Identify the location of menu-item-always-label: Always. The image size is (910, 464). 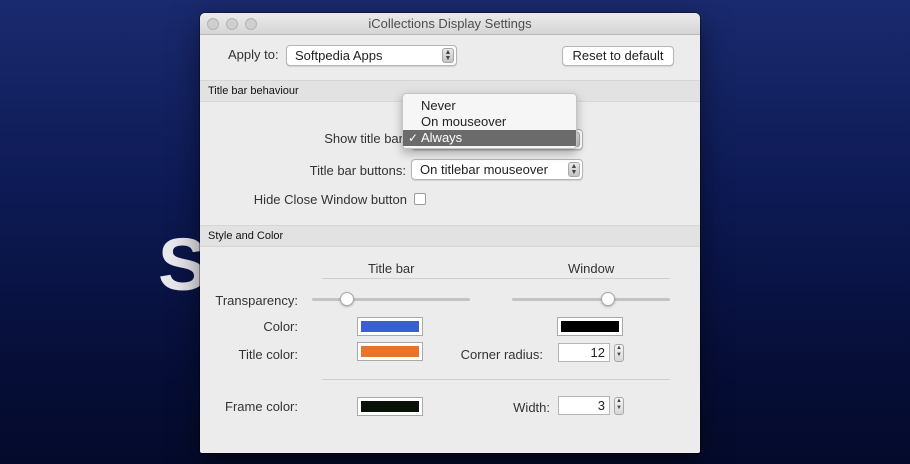
(442, 137).